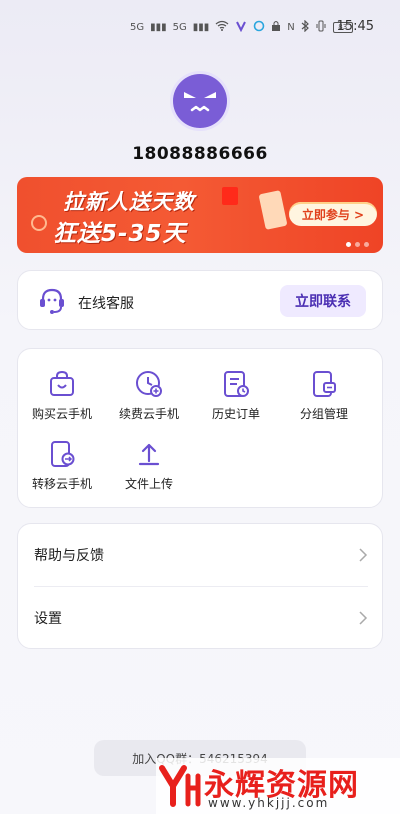  I want to click on shopping-bag-icon, so click(62, 383).